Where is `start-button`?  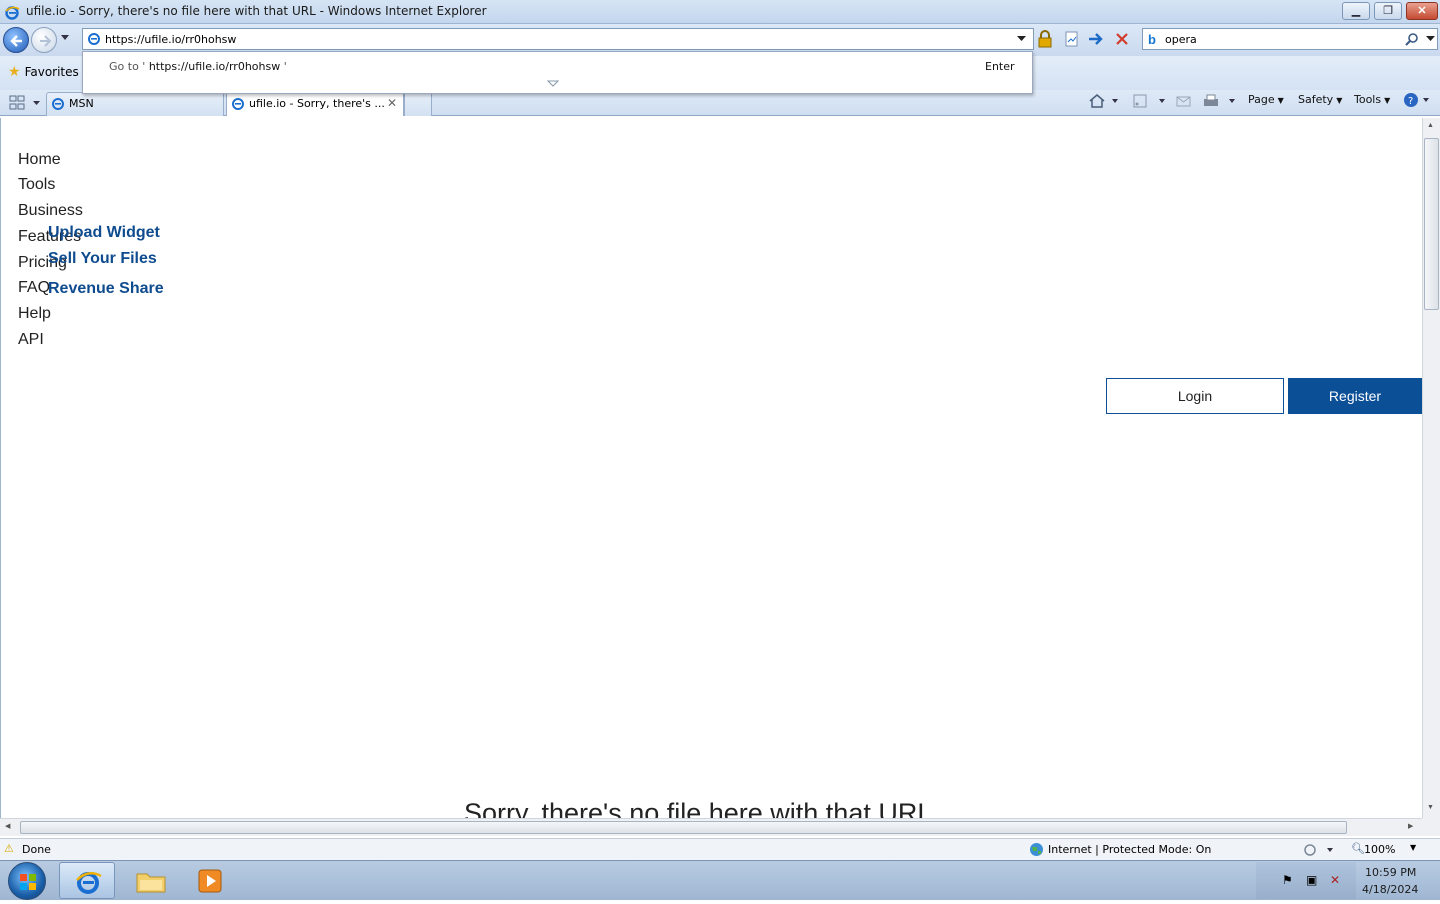 start-button is located at coordinates (27, 881).